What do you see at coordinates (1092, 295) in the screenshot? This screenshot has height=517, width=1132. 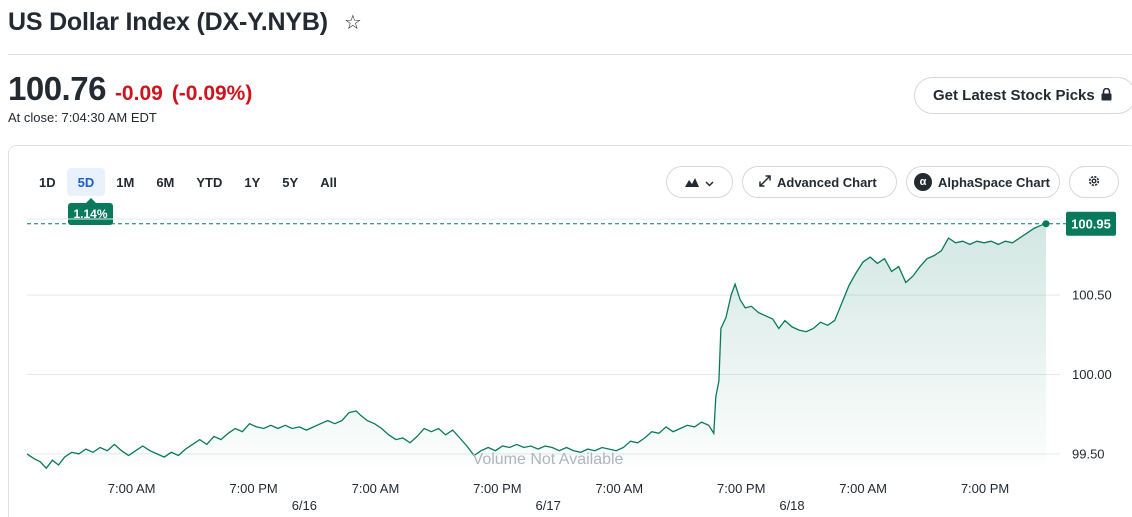 I see `y-tick-label: 100.50` at bounding box center [1092, 295].